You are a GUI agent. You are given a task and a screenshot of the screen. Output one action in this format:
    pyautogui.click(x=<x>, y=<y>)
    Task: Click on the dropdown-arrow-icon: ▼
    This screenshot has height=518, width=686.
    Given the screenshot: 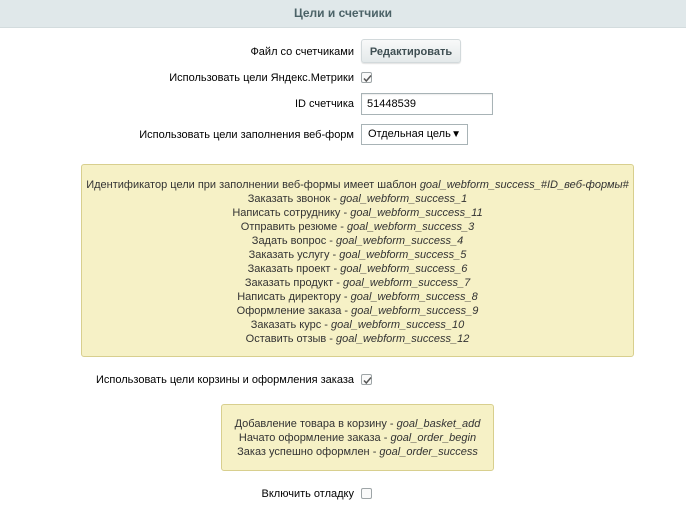 What is the action you would take?
    pyautogui.click(x=456, y=134)
    